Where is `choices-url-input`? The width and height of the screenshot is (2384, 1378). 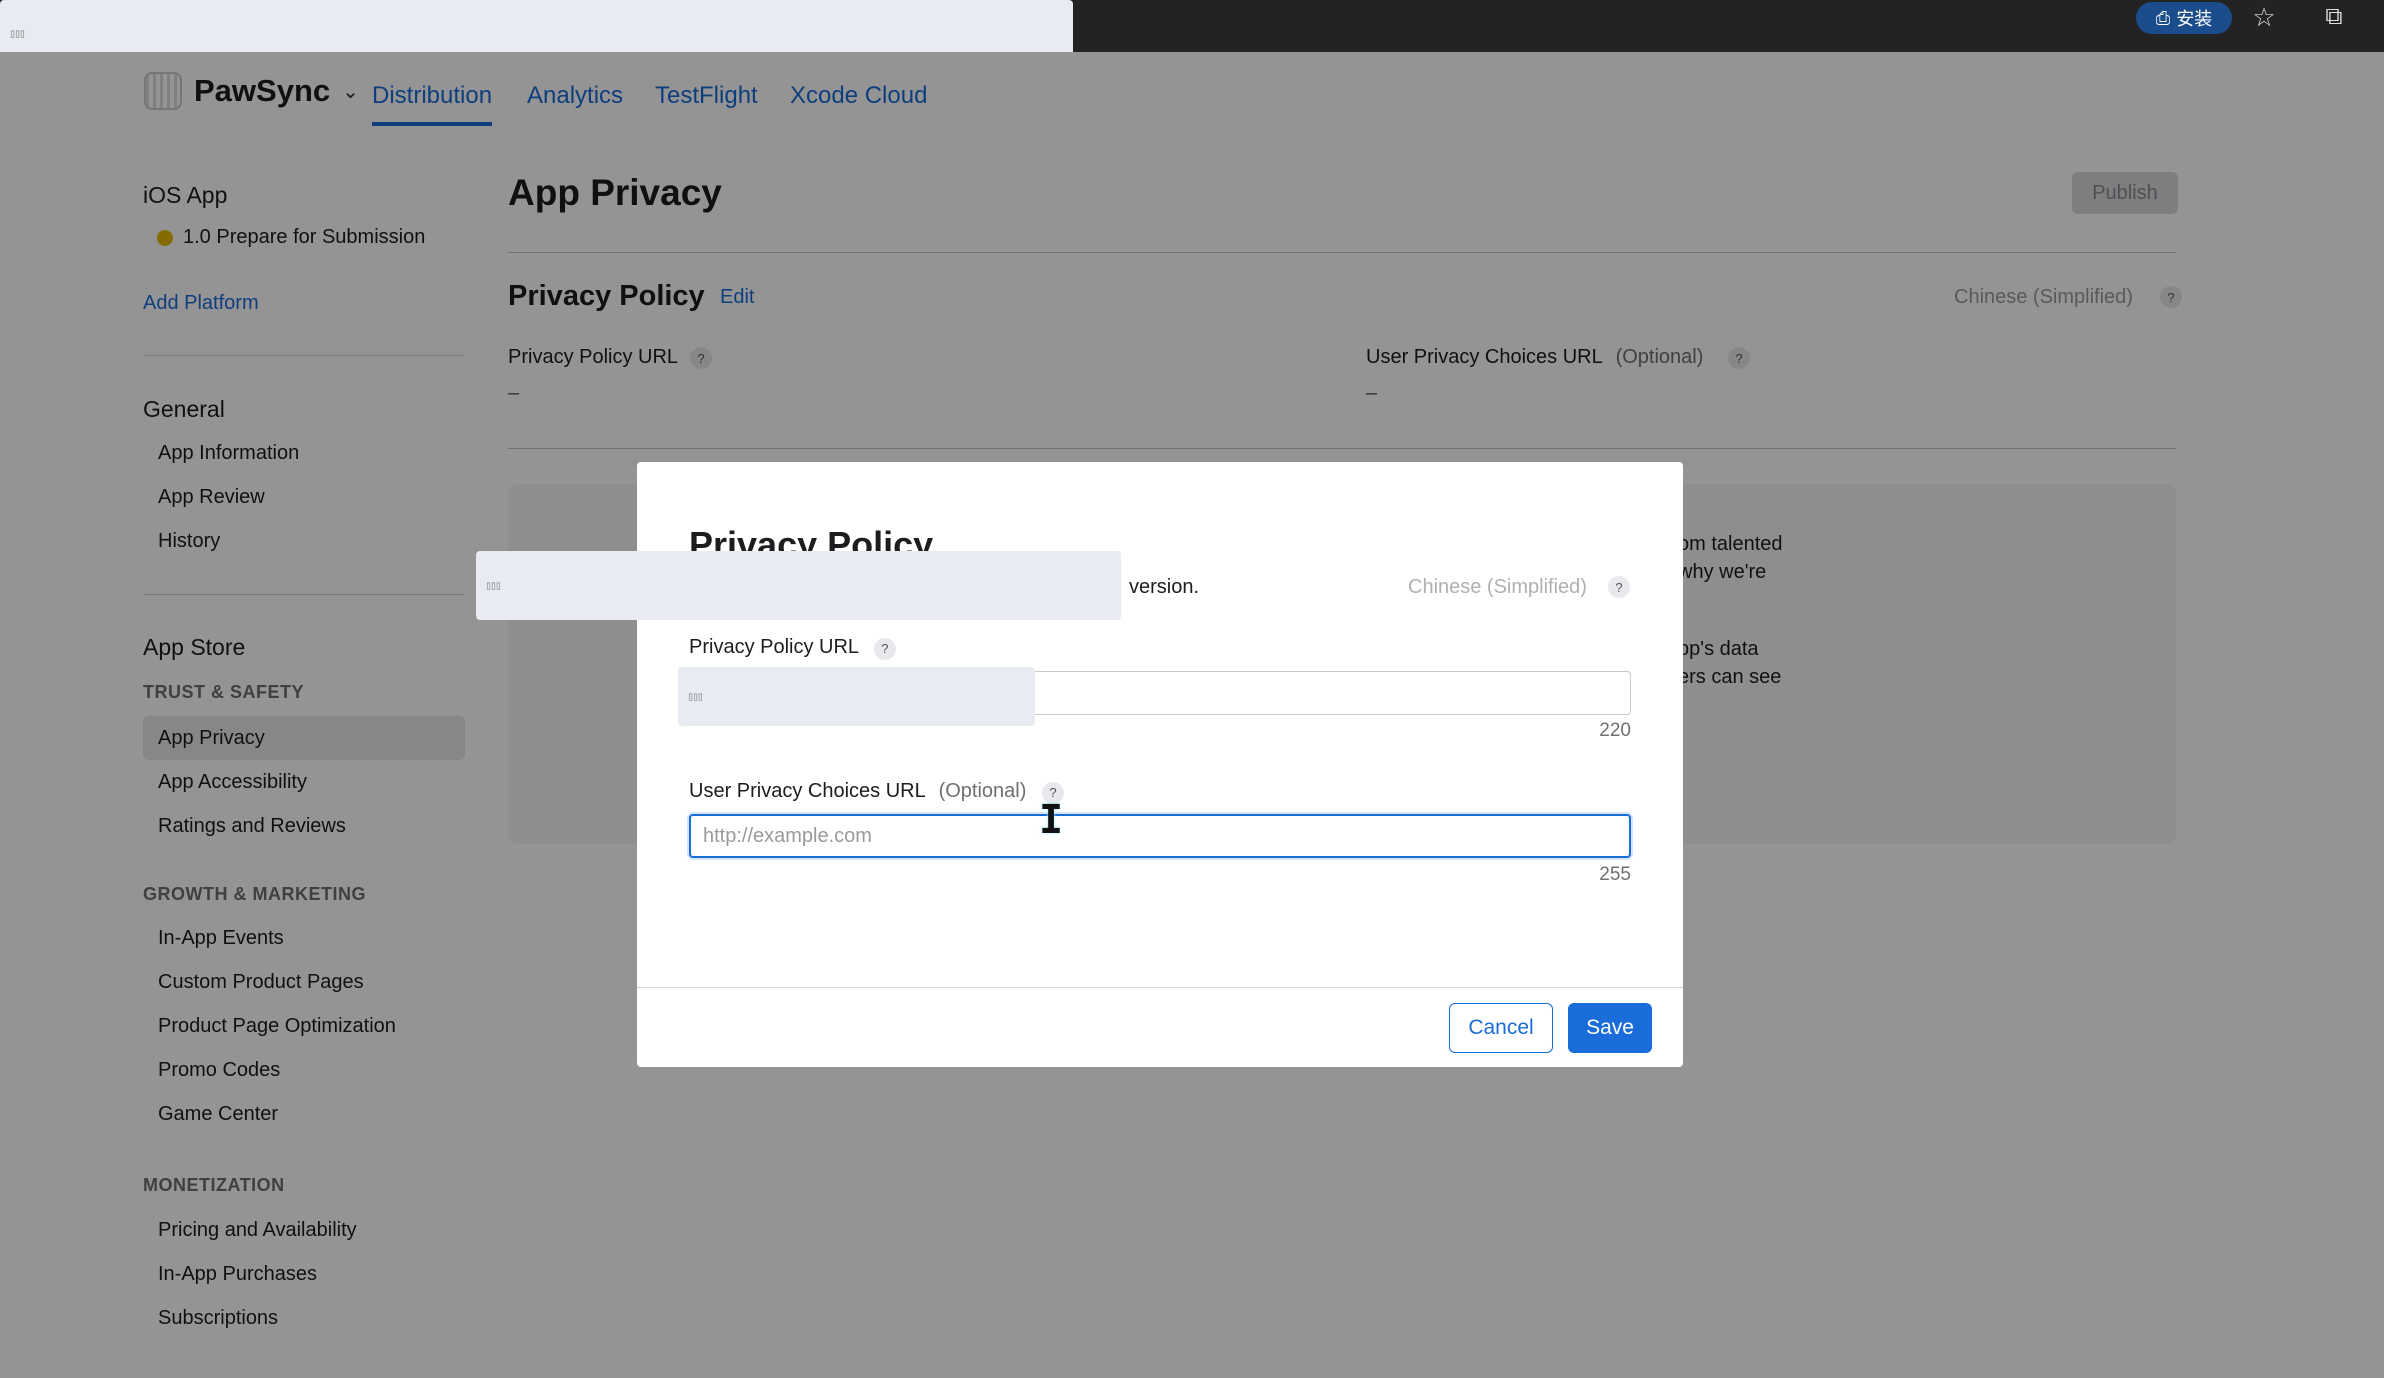 choices-url-input is located at coordinates (1160, 836).